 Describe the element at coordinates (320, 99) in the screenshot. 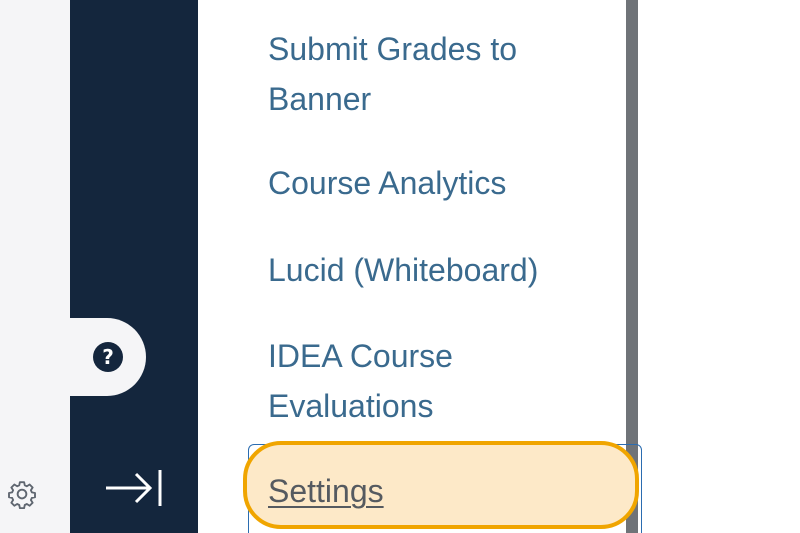

I see `nav-item-label: Banner` at that location.